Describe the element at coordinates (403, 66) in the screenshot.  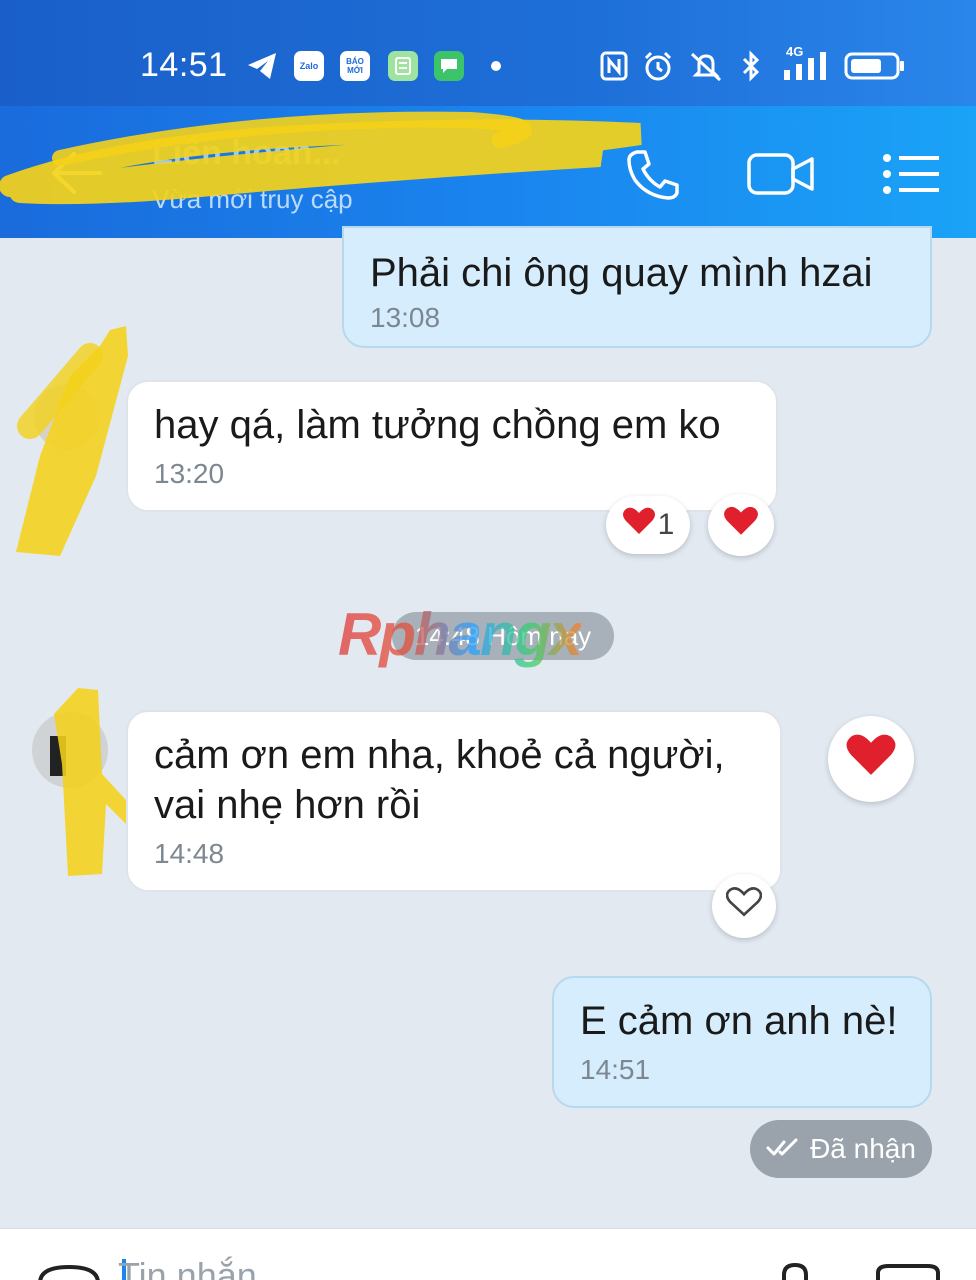
I see `calculator-app-icon` at that location.